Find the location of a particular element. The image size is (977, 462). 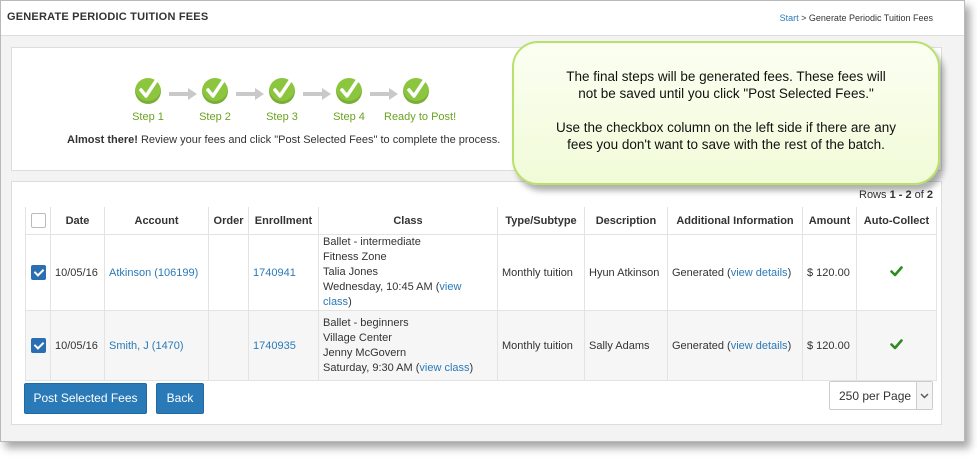

post-selected-fees-button: Post Selected Fees is located at coordinates (85, 398).